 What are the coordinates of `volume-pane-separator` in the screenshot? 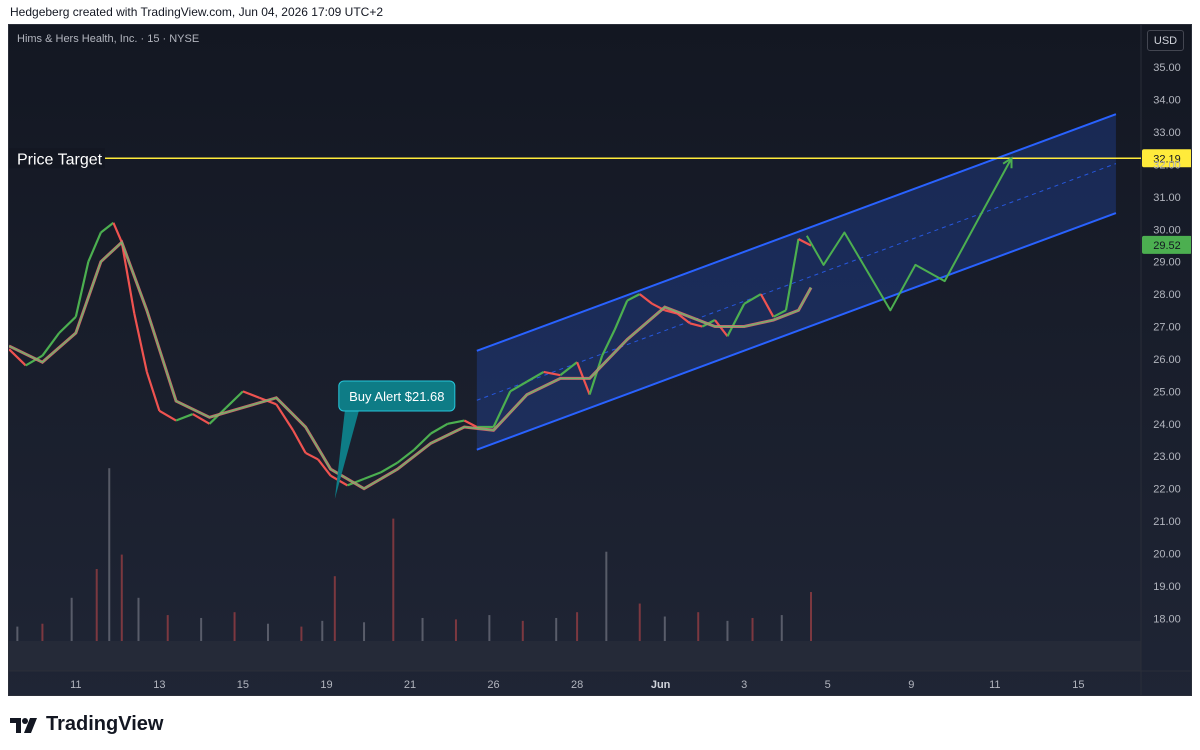 It's located at (575, 656).